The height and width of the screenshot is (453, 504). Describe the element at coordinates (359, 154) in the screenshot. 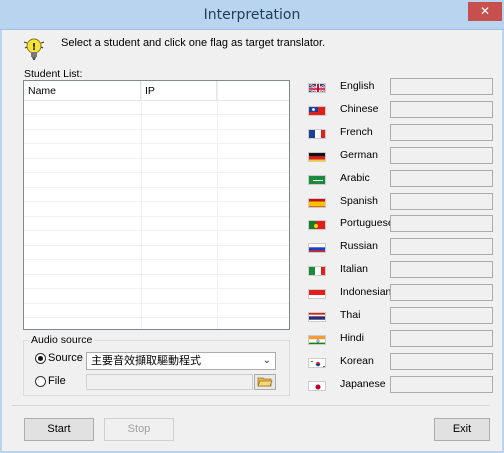

I see `language-label: German` at that location.